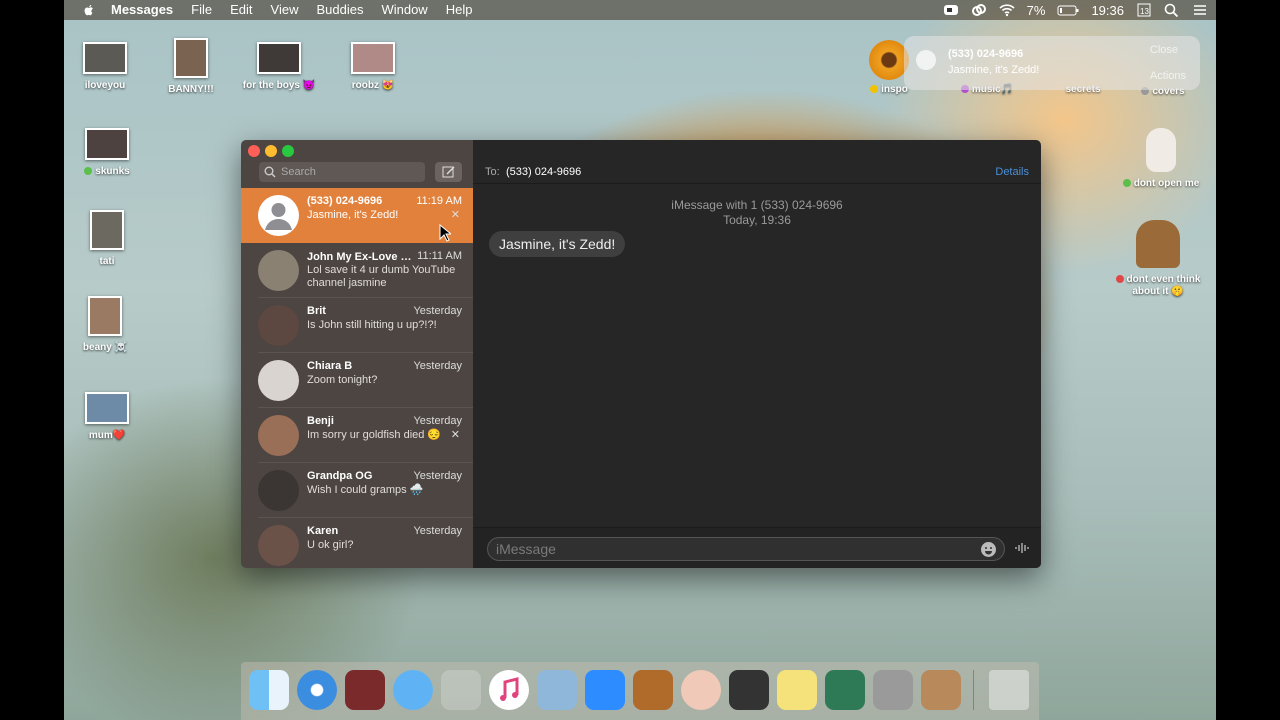  What do you see at coordinates (339, 10) in the screenshot?
I see `menu-buddies: Buddies` at bounding box center [339, 10].